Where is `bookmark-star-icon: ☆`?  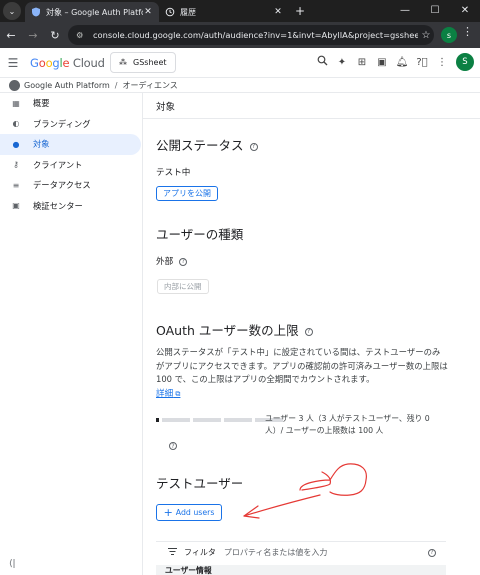 bookmark-star-icon: ☆ is located at coordinates (426, 35).